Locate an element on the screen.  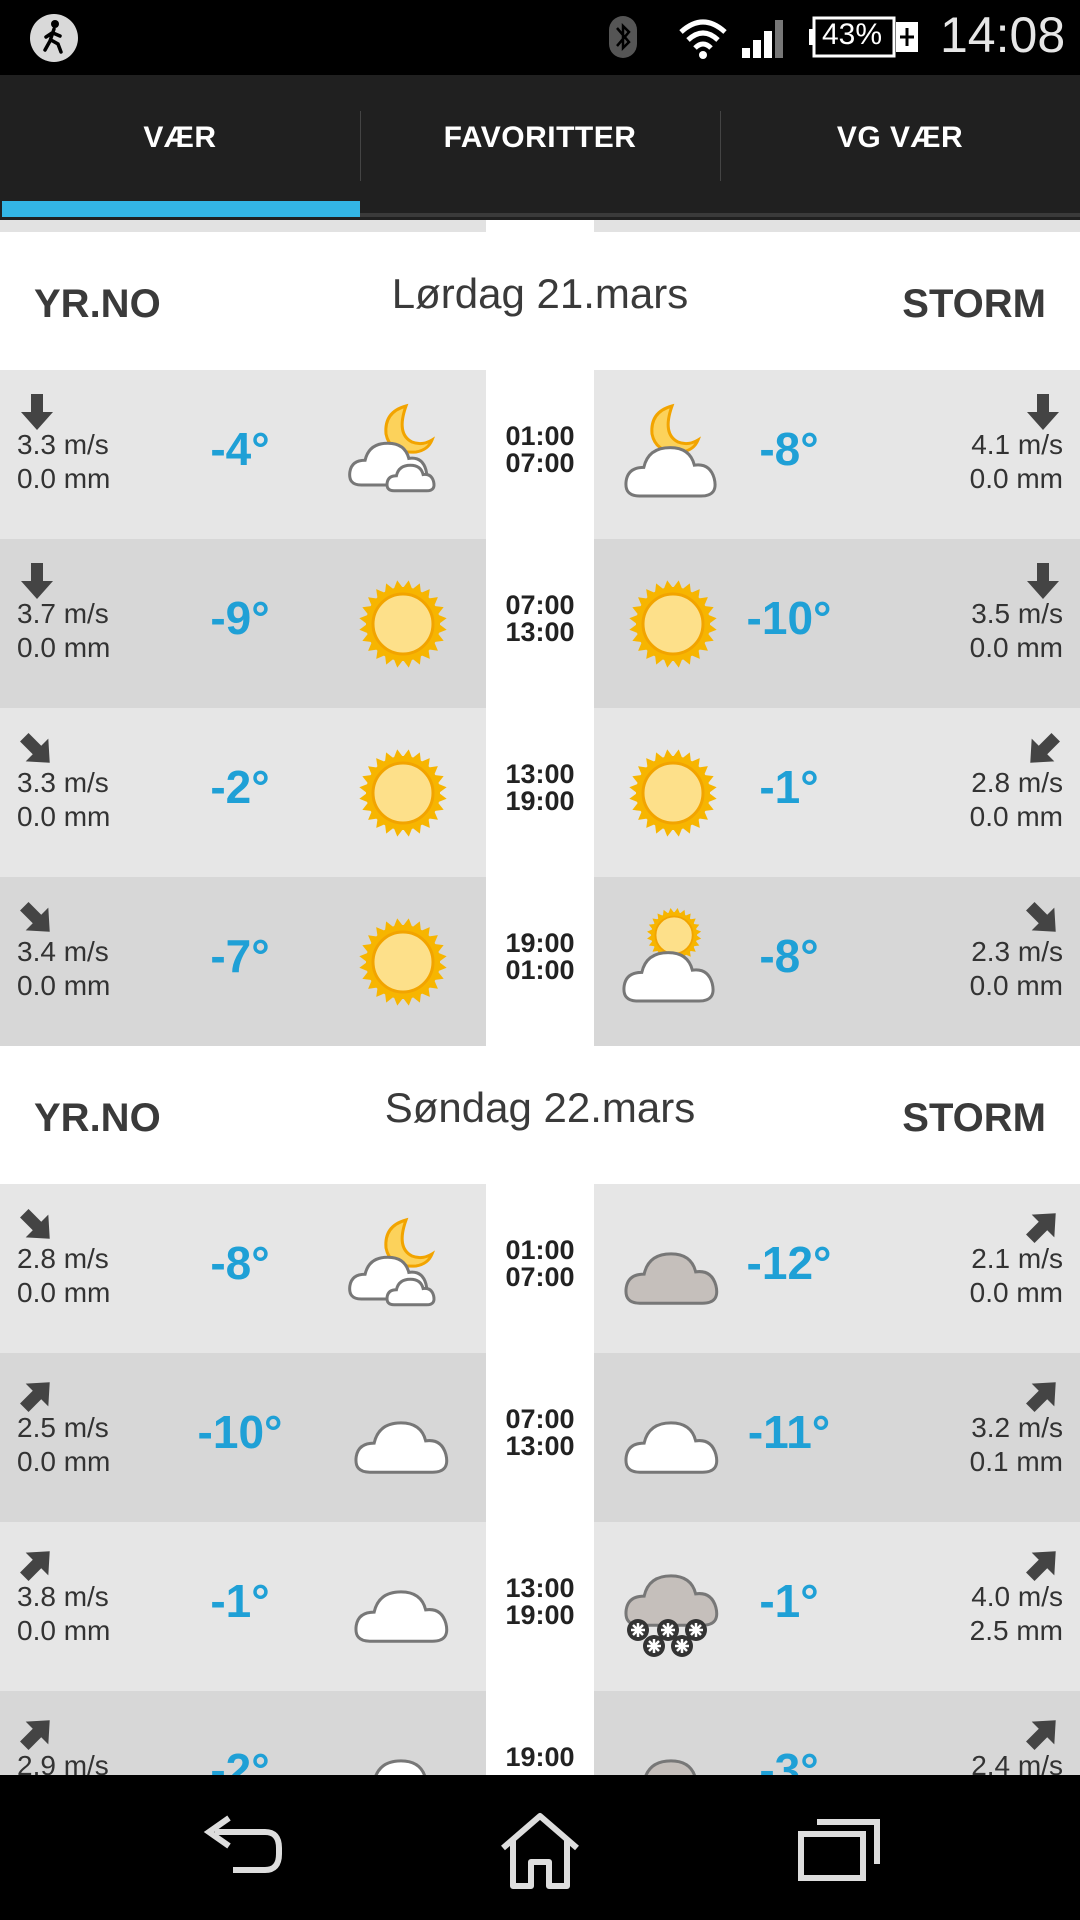
walk-icon is located at coordinates (54, 38).